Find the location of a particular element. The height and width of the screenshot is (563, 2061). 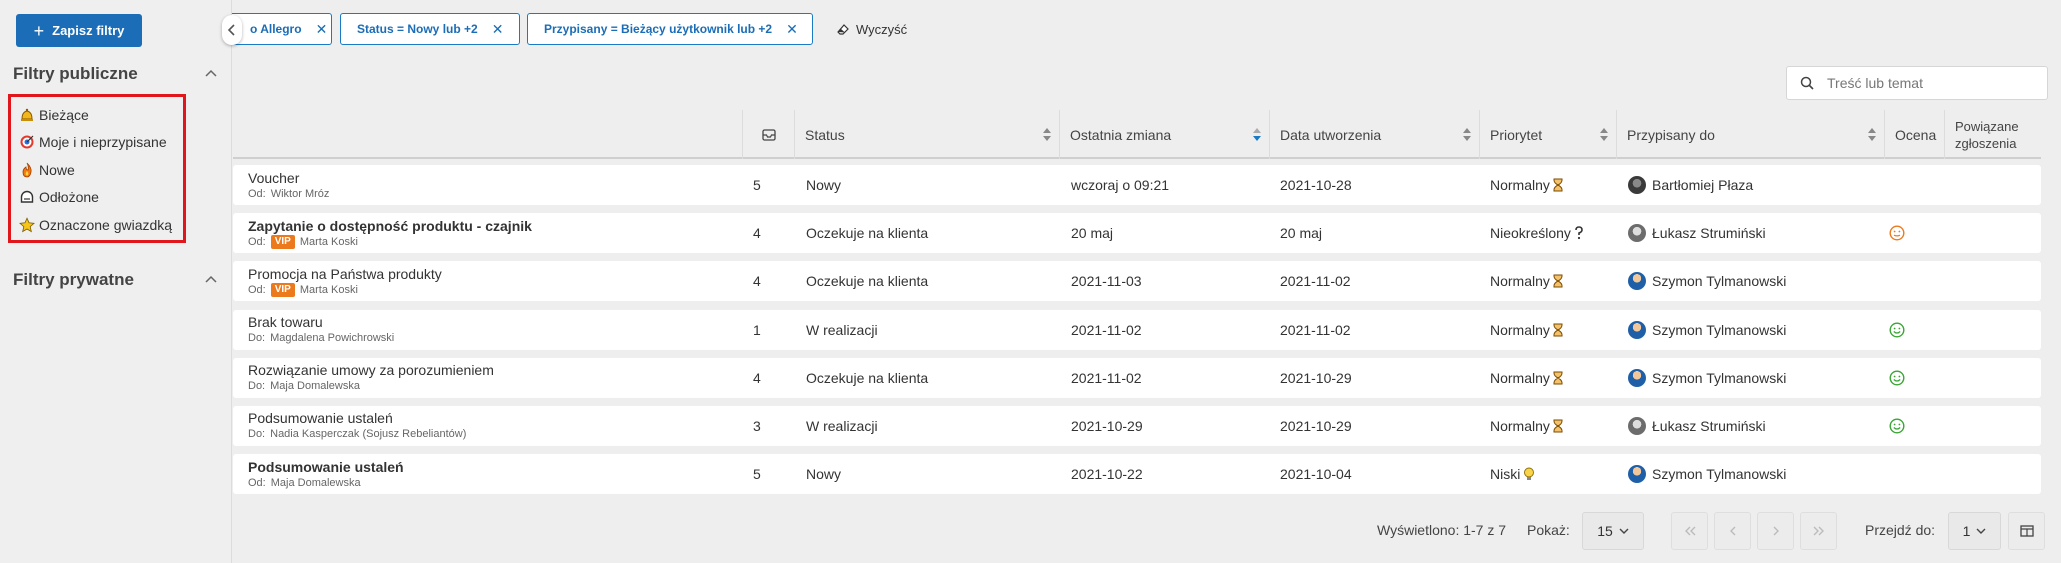

column-label: Status is located at coordinates (825, 134).